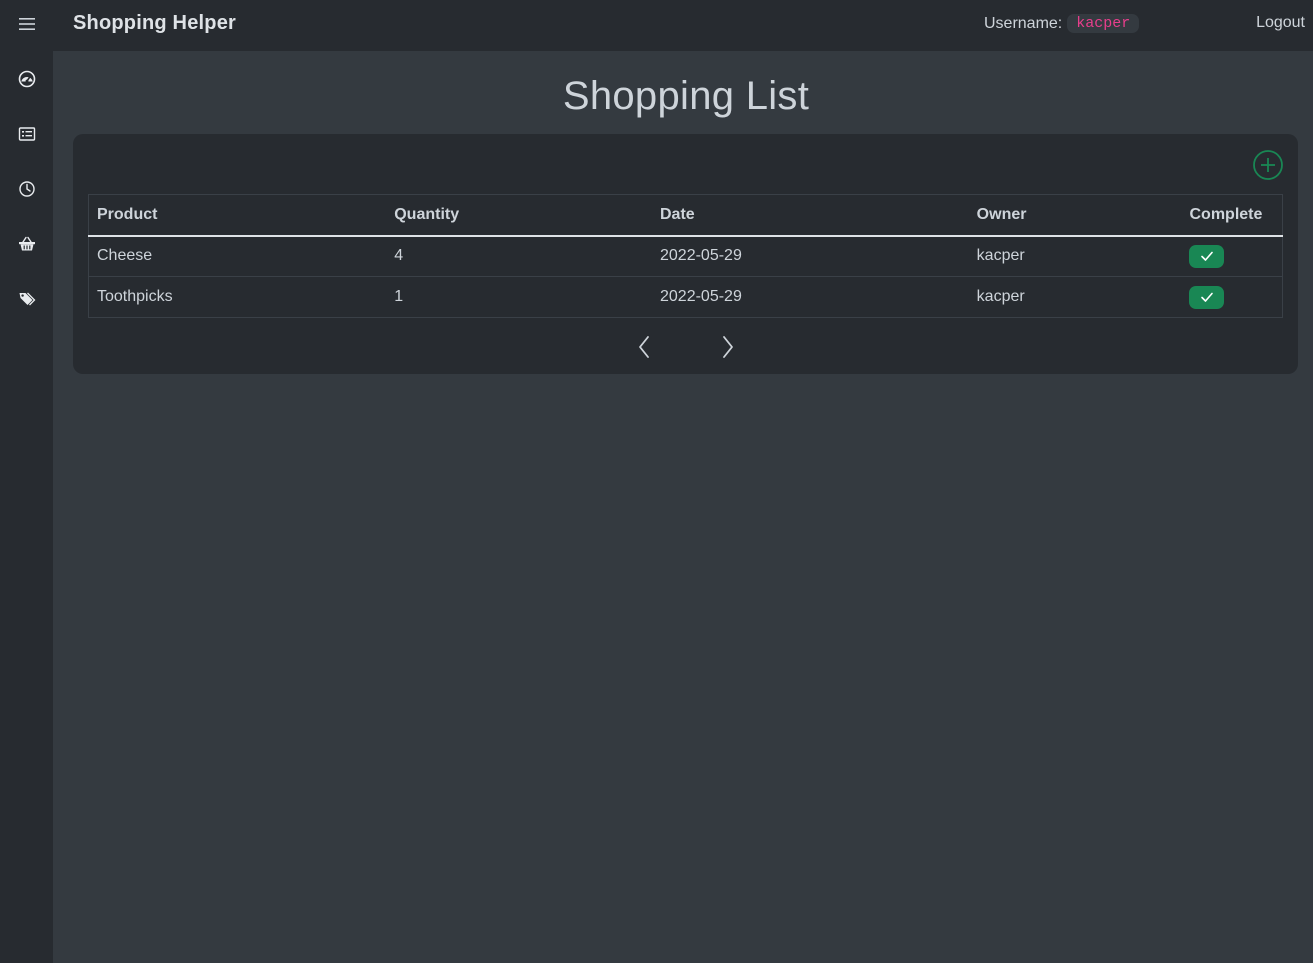 The width and height of the screenshot is (1313, 963). I want to click on list-icon, so click(26, 134).